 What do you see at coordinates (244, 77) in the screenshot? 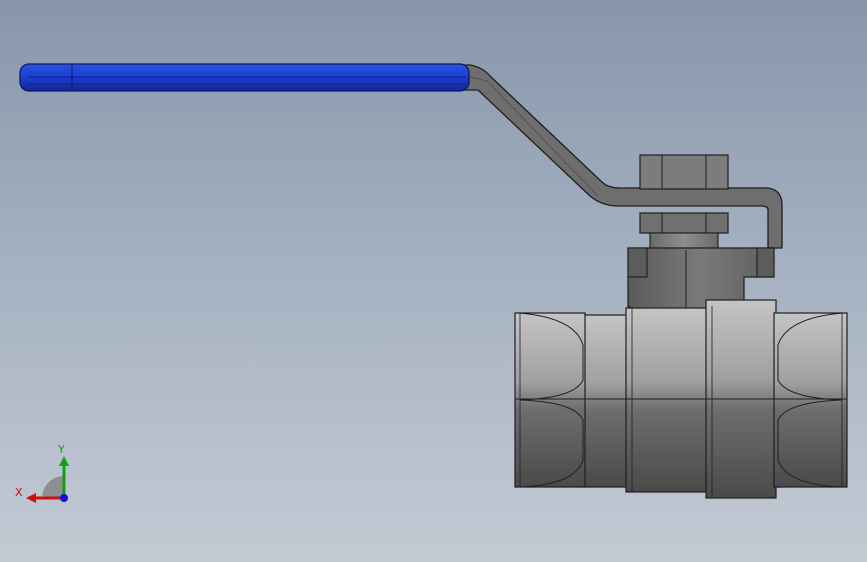
I see `lever-grip` at bounding box center [244, 77].